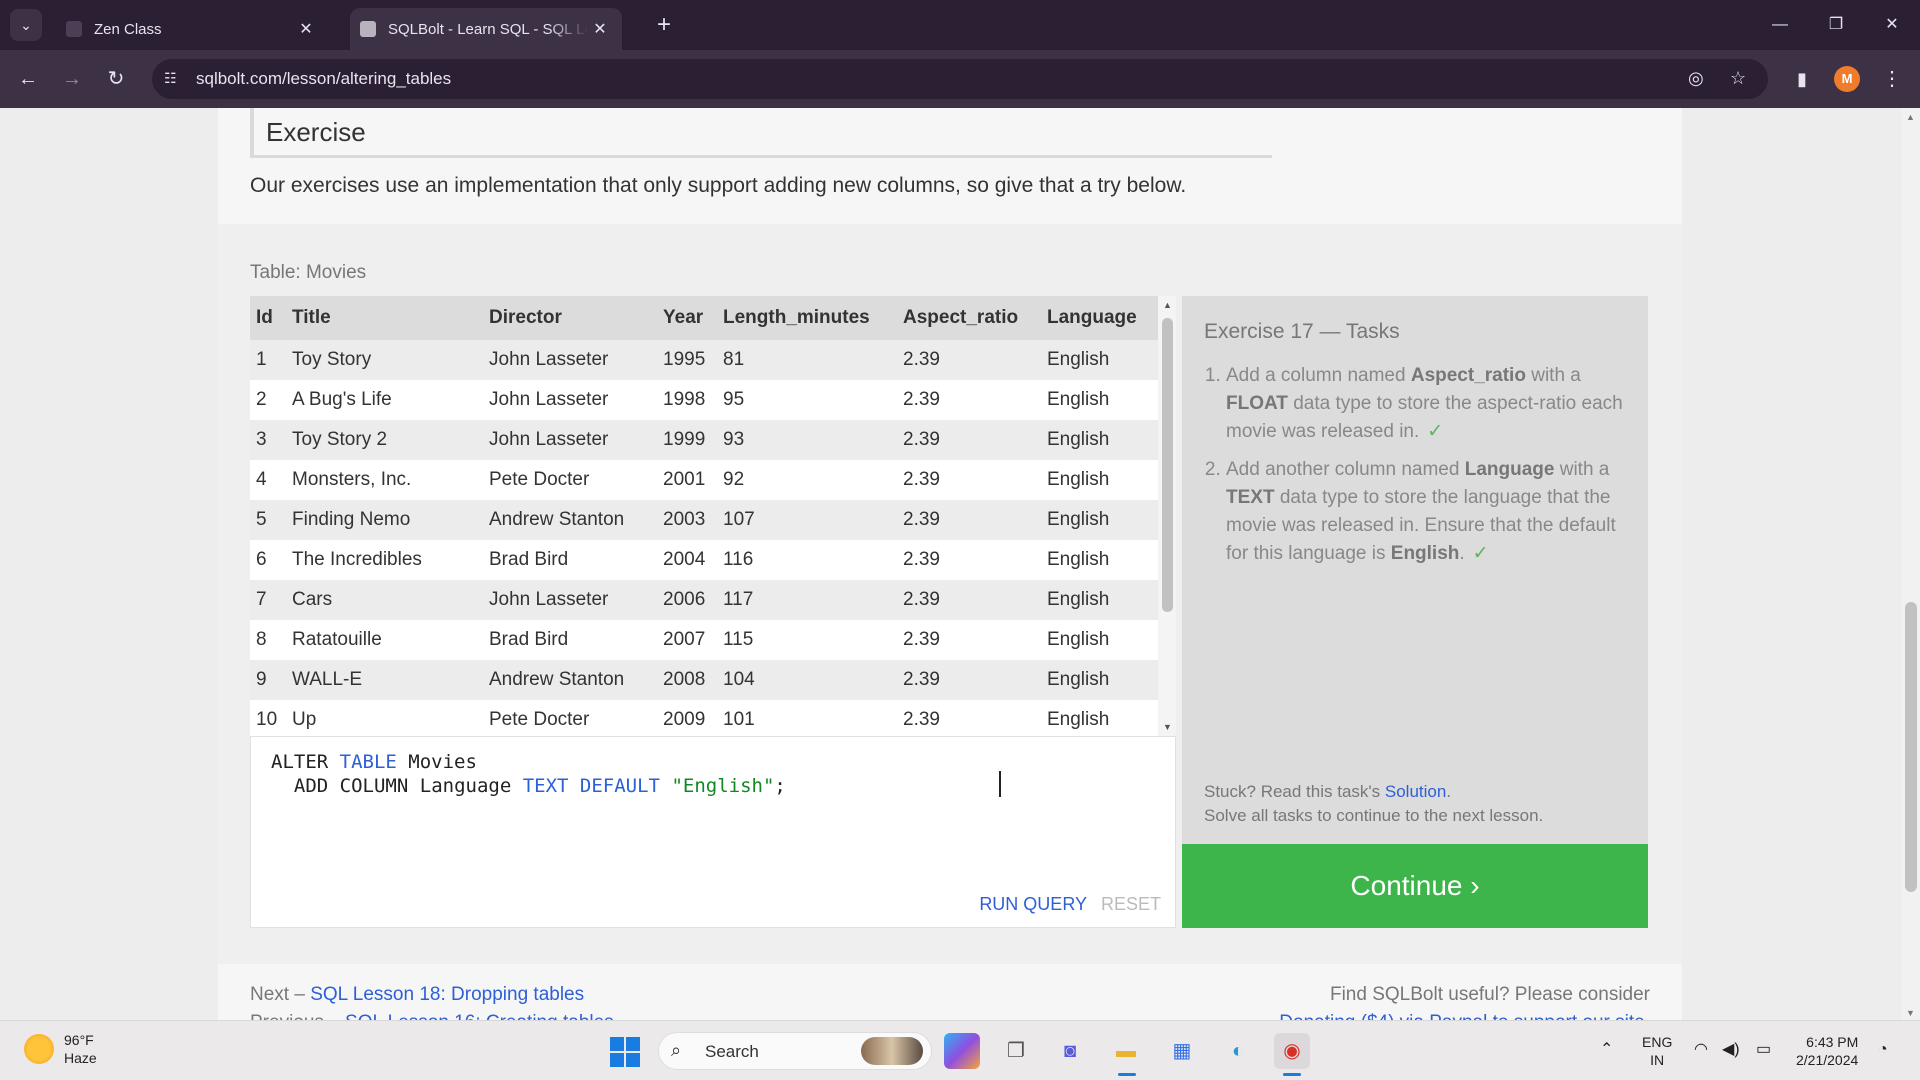 The width and height of the screenshot is (1920, 1080). What do you see at coordinates (687, 360) in the screenshot?
I see `table-cell: 1995` at bounding box center [687, 360].